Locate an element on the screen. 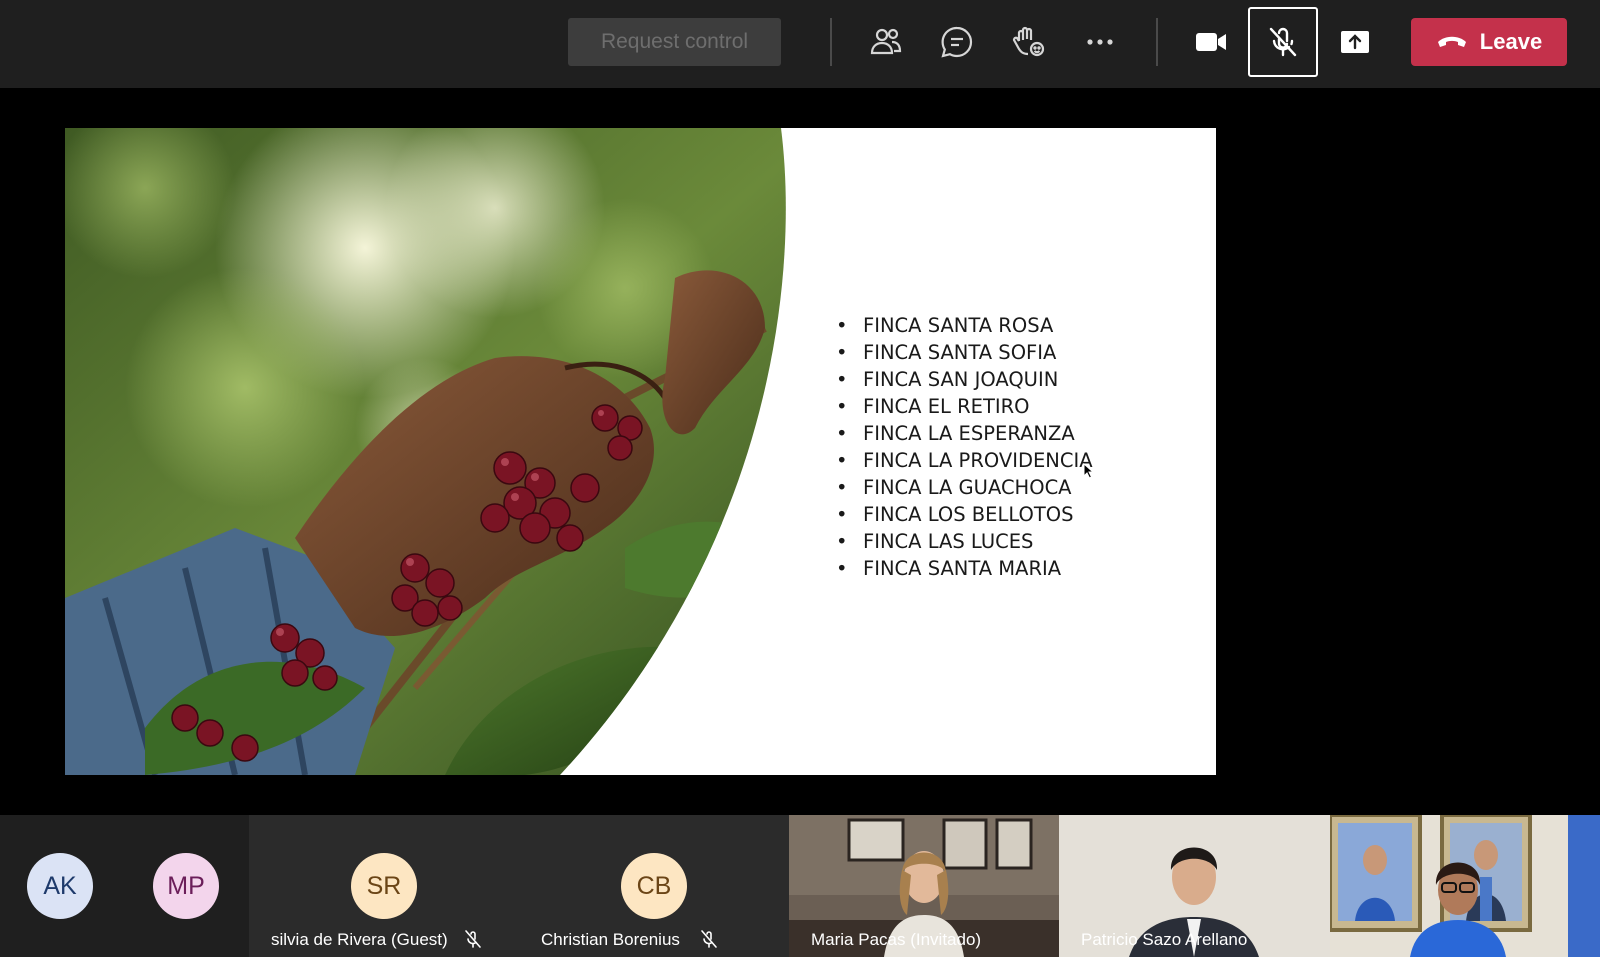  leave-label: Leave is located at coordinates (1511, 41).